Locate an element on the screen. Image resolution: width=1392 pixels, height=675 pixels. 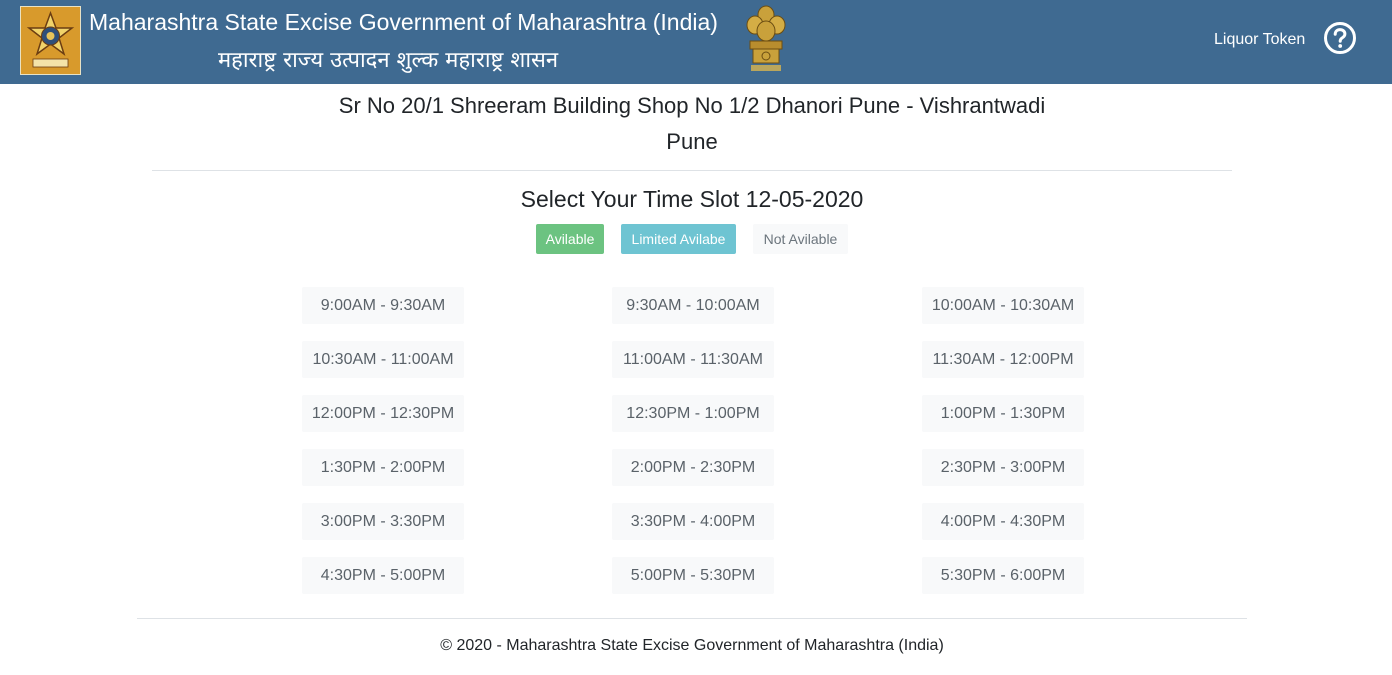
time-slot-button: 1:30PM - 2:00PM is located at coordinates (383, 467).